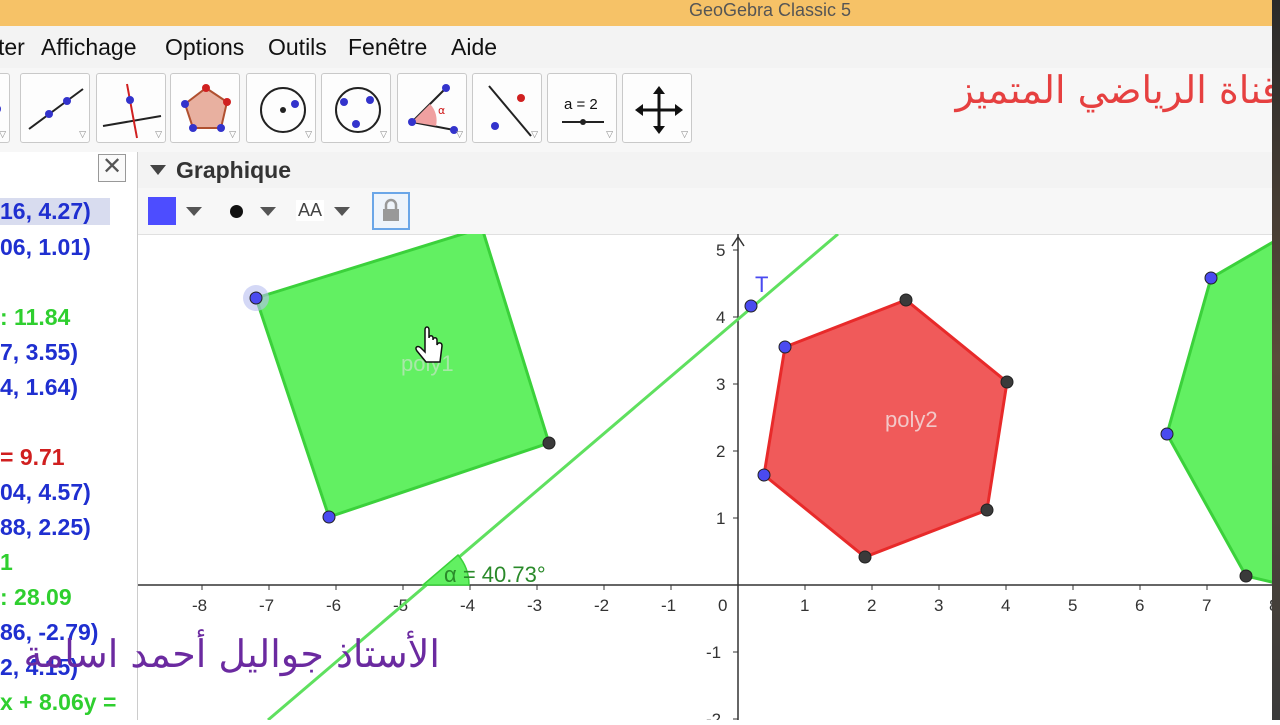 The height and width of the screenshot is (725, 1280). Describe the element at coordinates (6, 562) in the screenshot. I see `algebra-row: 1` at that location.